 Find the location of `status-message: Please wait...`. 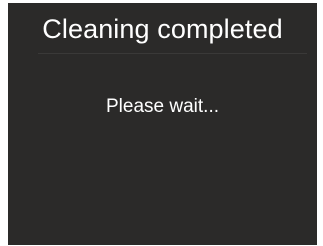

status-message: Please wait... is located at coordinates (162, 106).